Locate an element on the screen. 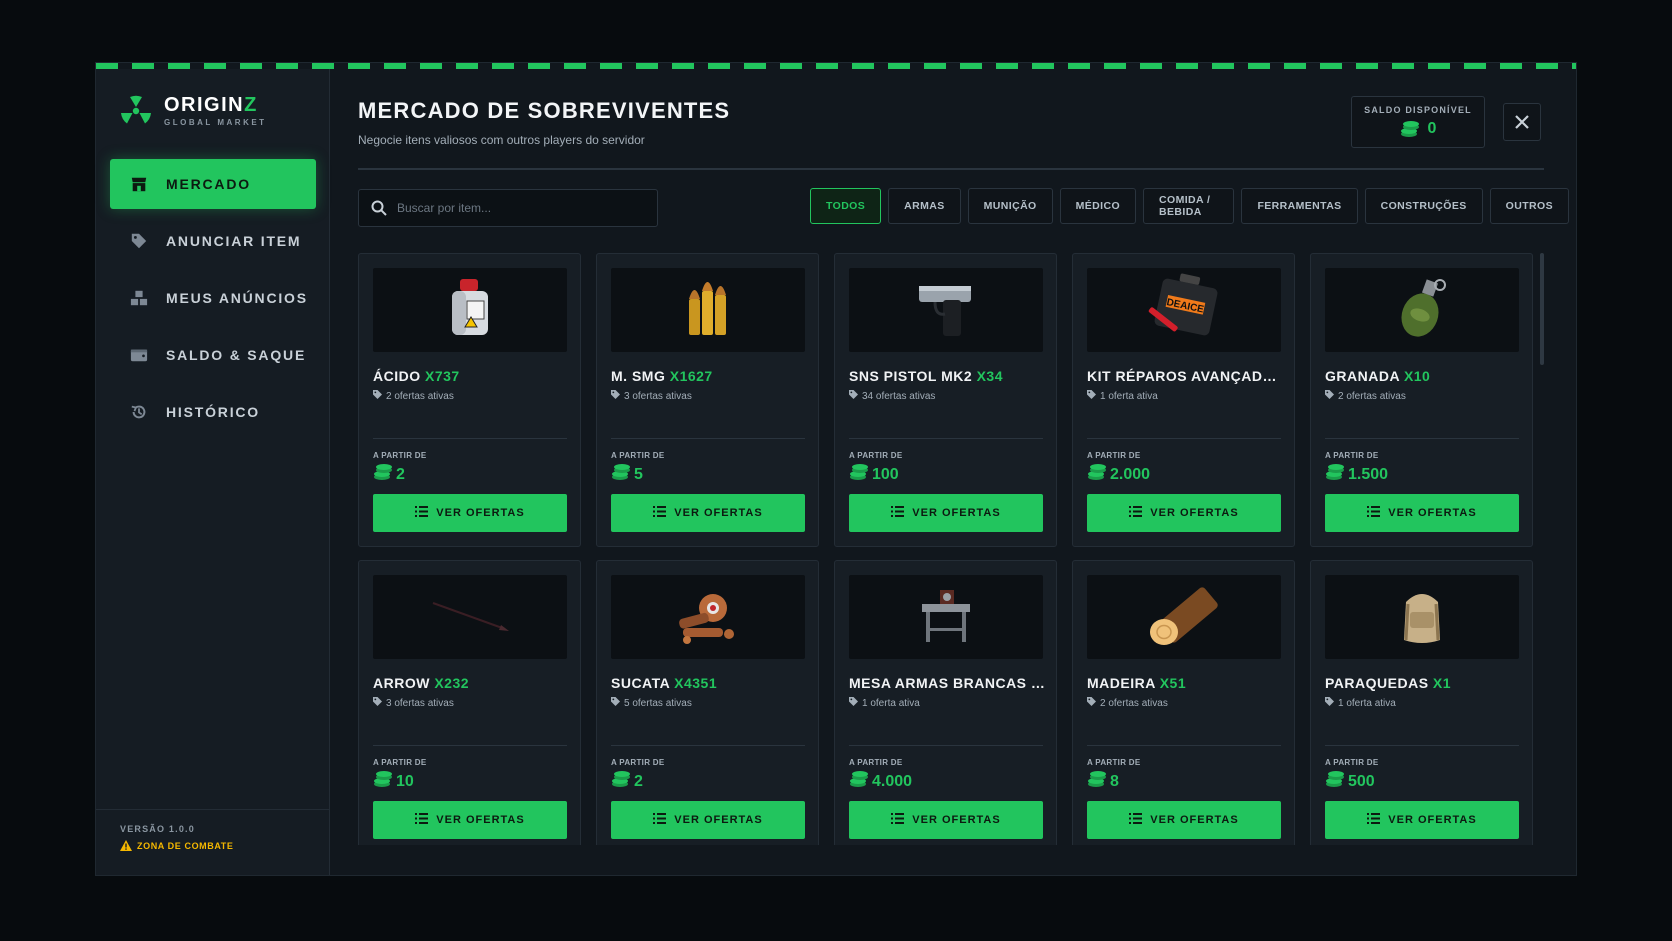 The height and width of the screenshot is (941, 1672). brand-subtitle: GLOBAL MARKET is located at coordinates (215, 122).